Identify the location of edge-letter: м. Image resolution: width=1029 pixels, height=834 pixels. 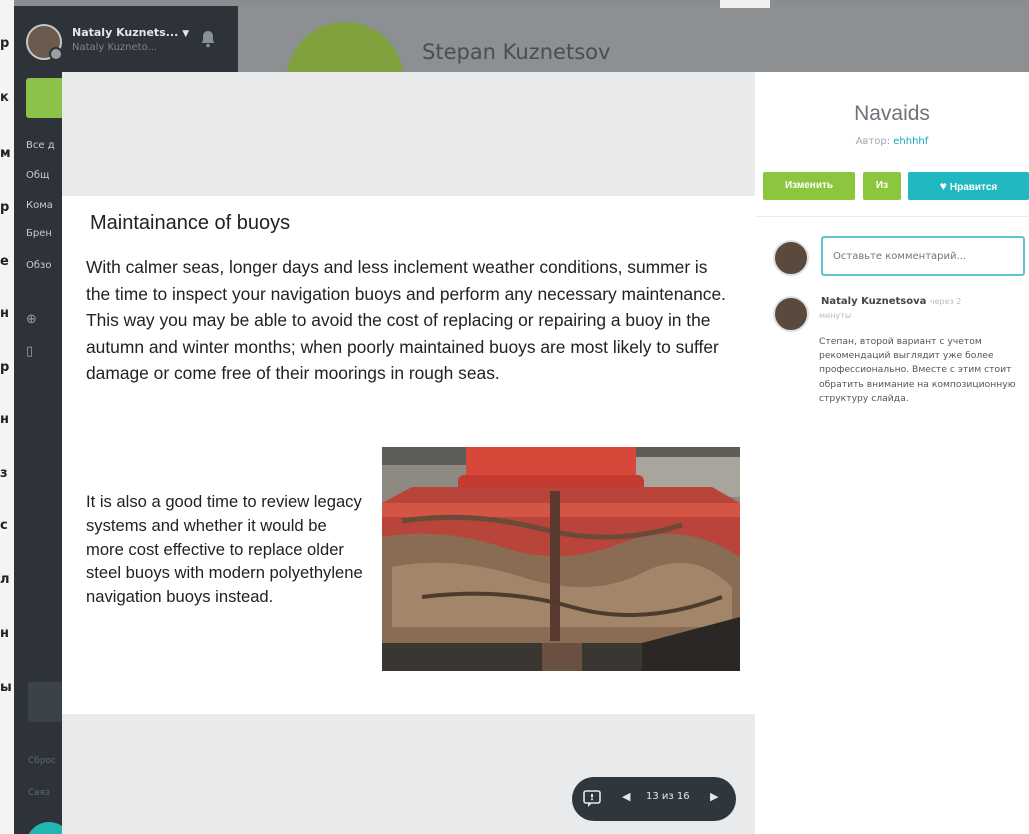
(5, 153).